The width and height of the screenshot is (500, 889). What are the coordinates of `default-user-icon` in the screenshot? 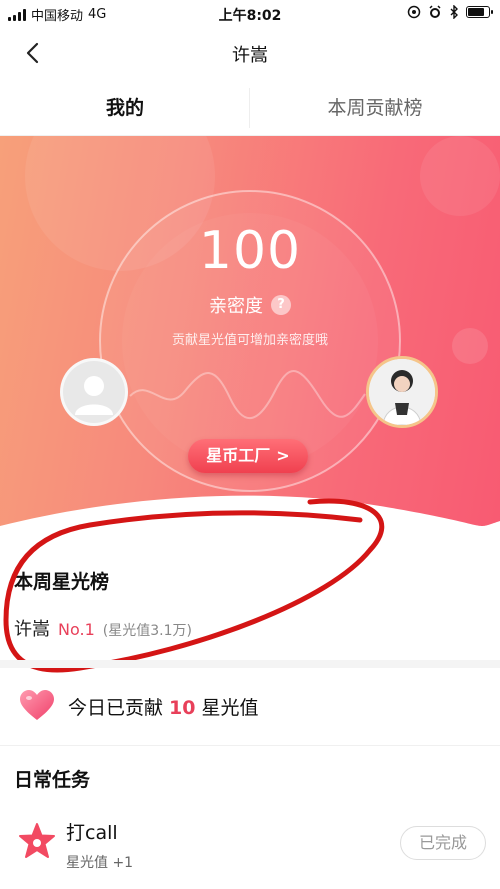 It's located at (94, 395).